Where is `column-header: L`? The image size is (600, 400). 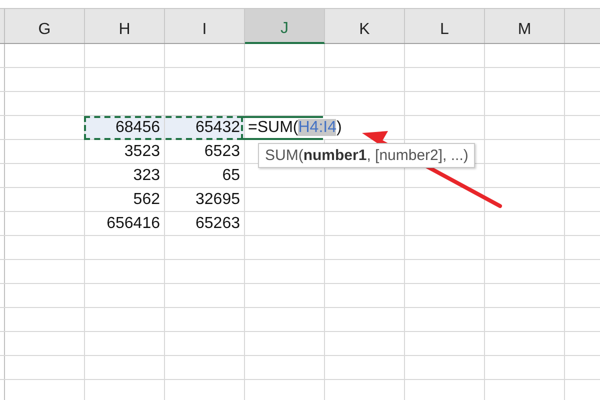
column-header: L is located at coordinates (445, 26).